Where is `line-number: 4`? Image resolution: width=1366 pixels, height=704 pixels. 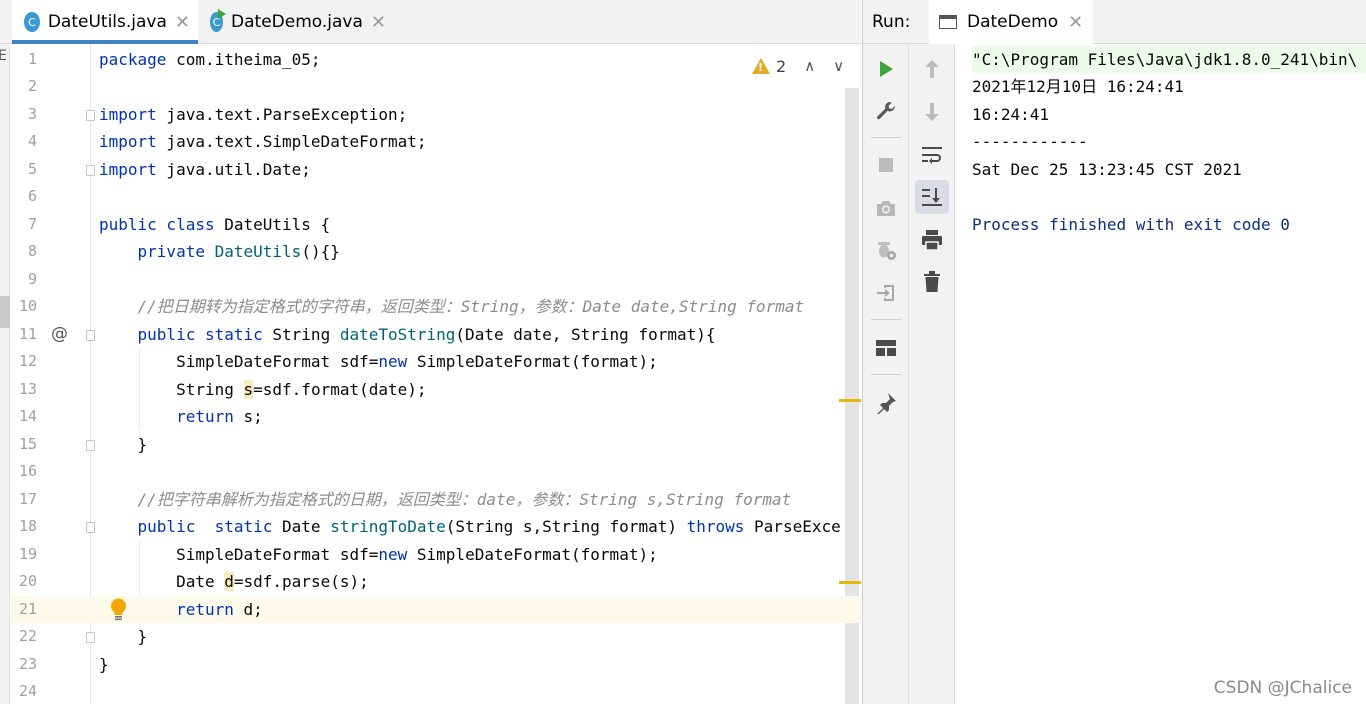 line-number: 4 is located at coordinates (32, 141).